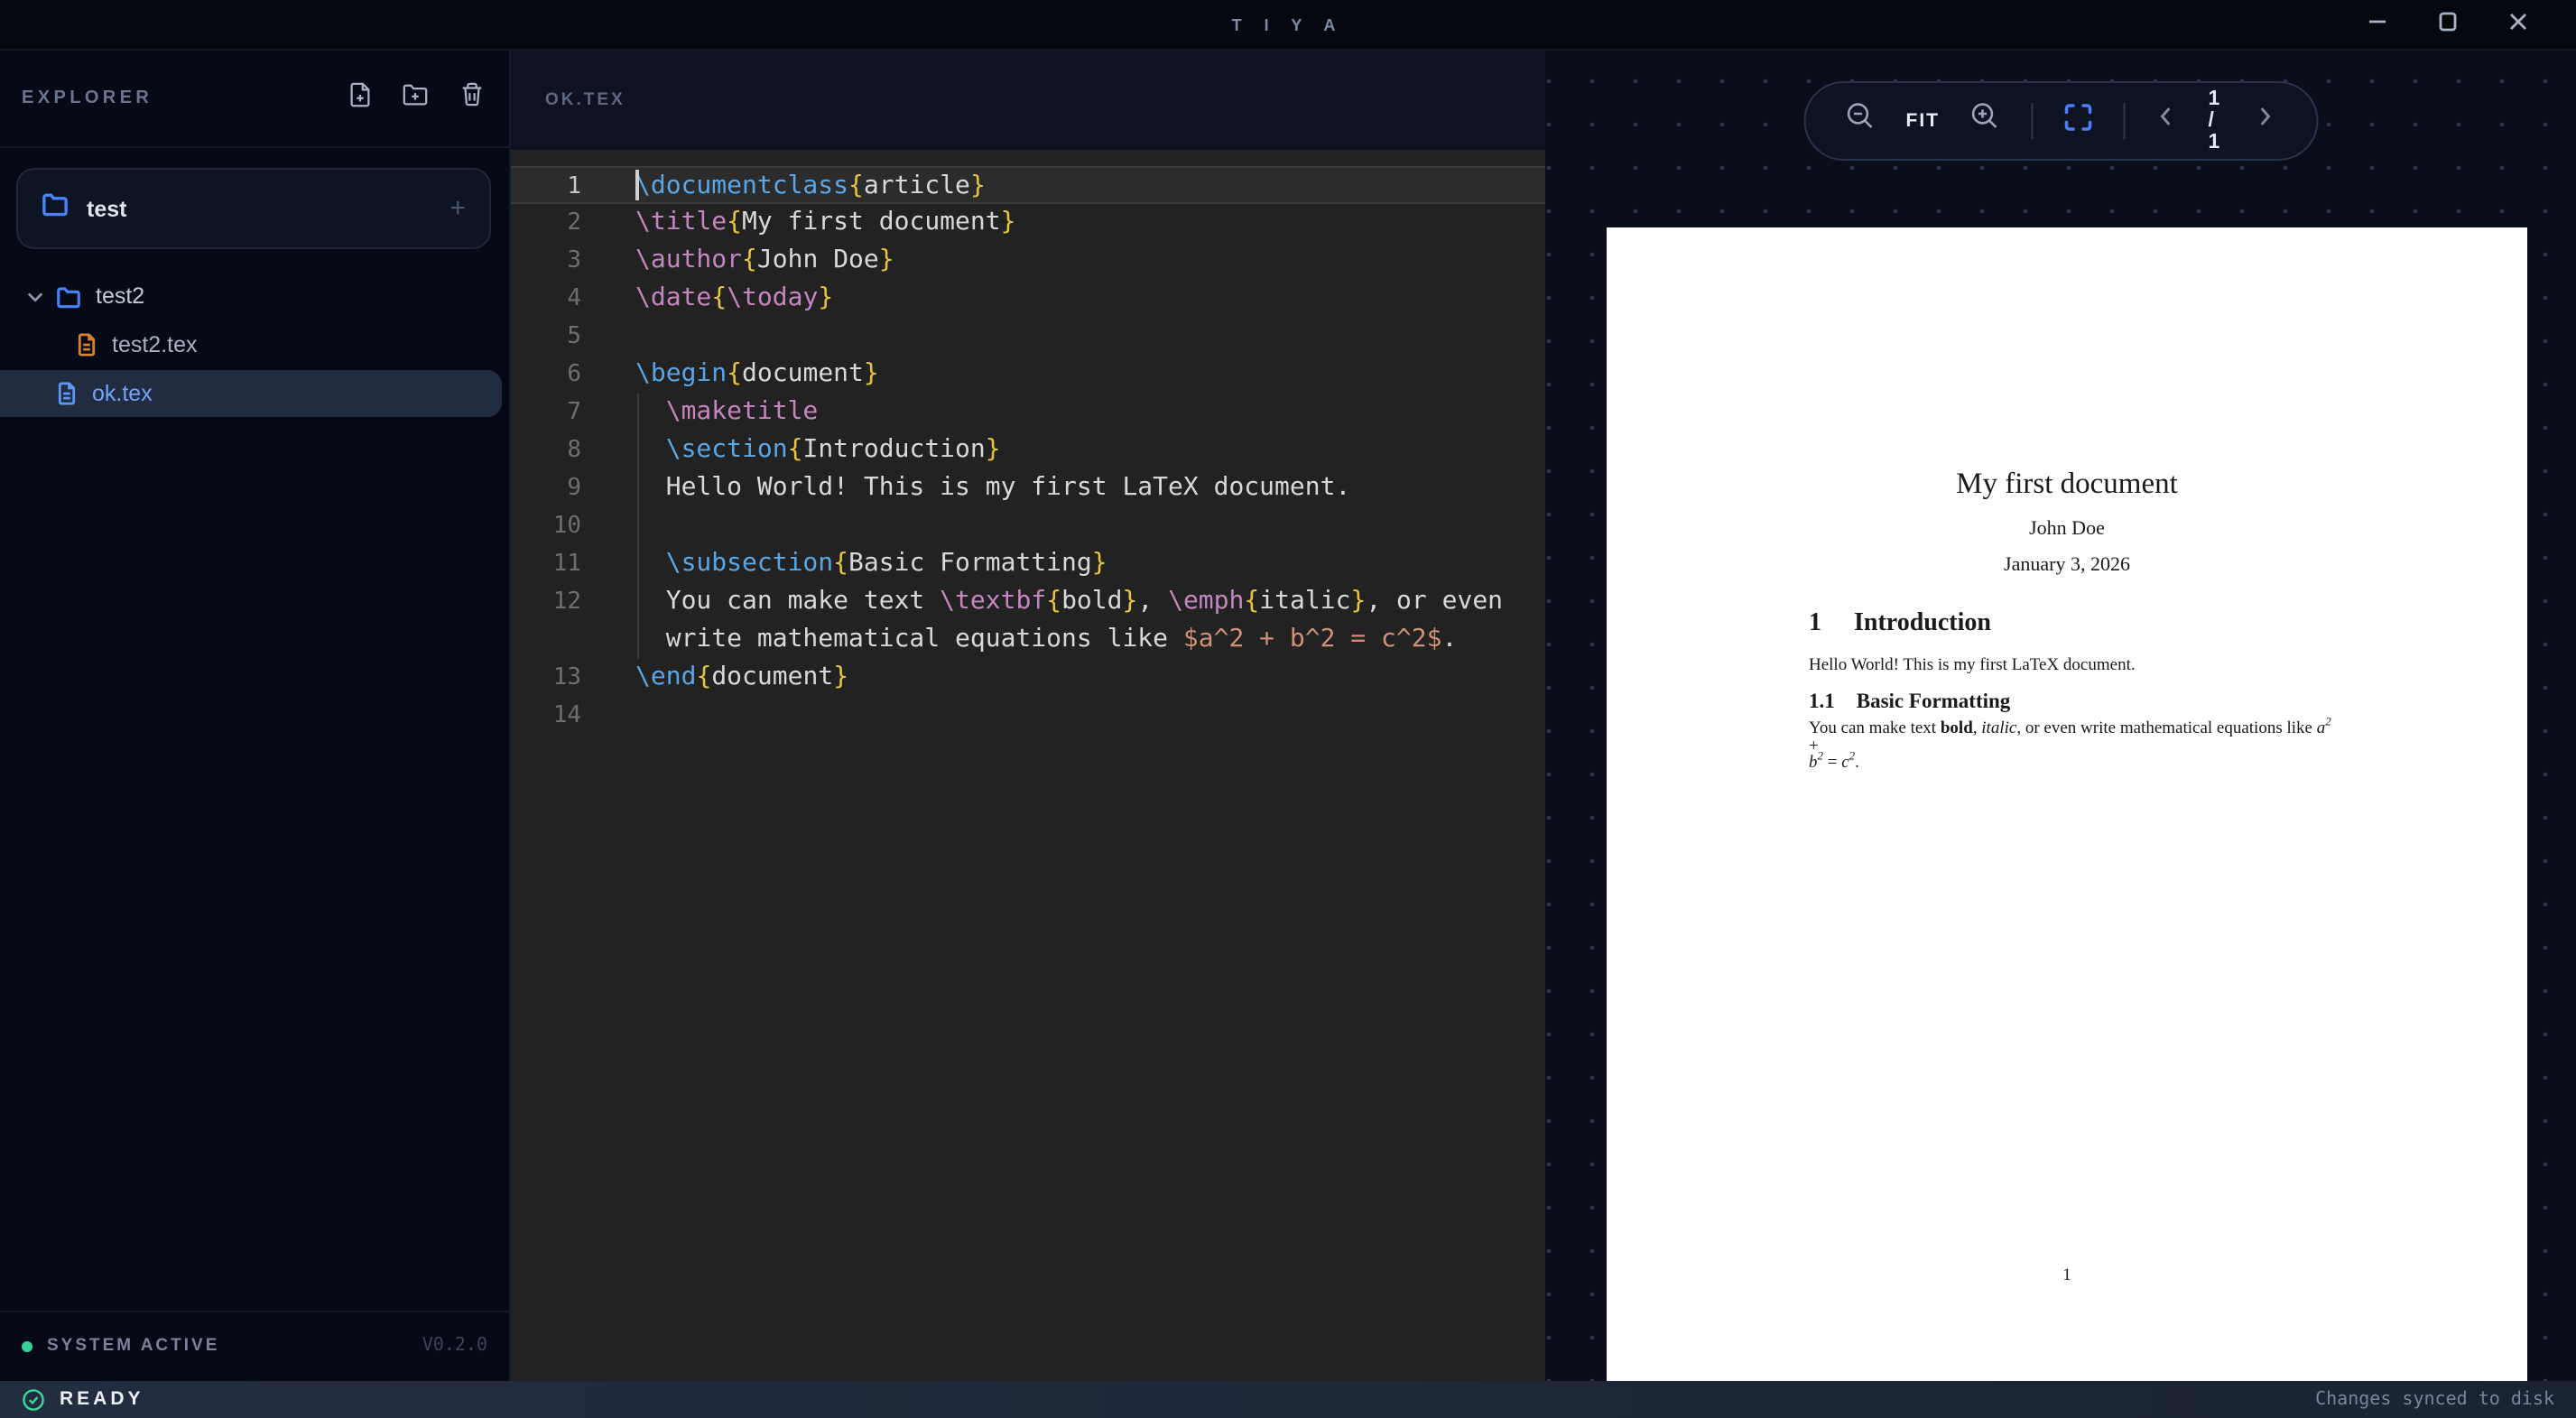  I want to click on zoom-out-icon, so click(1861, 121).